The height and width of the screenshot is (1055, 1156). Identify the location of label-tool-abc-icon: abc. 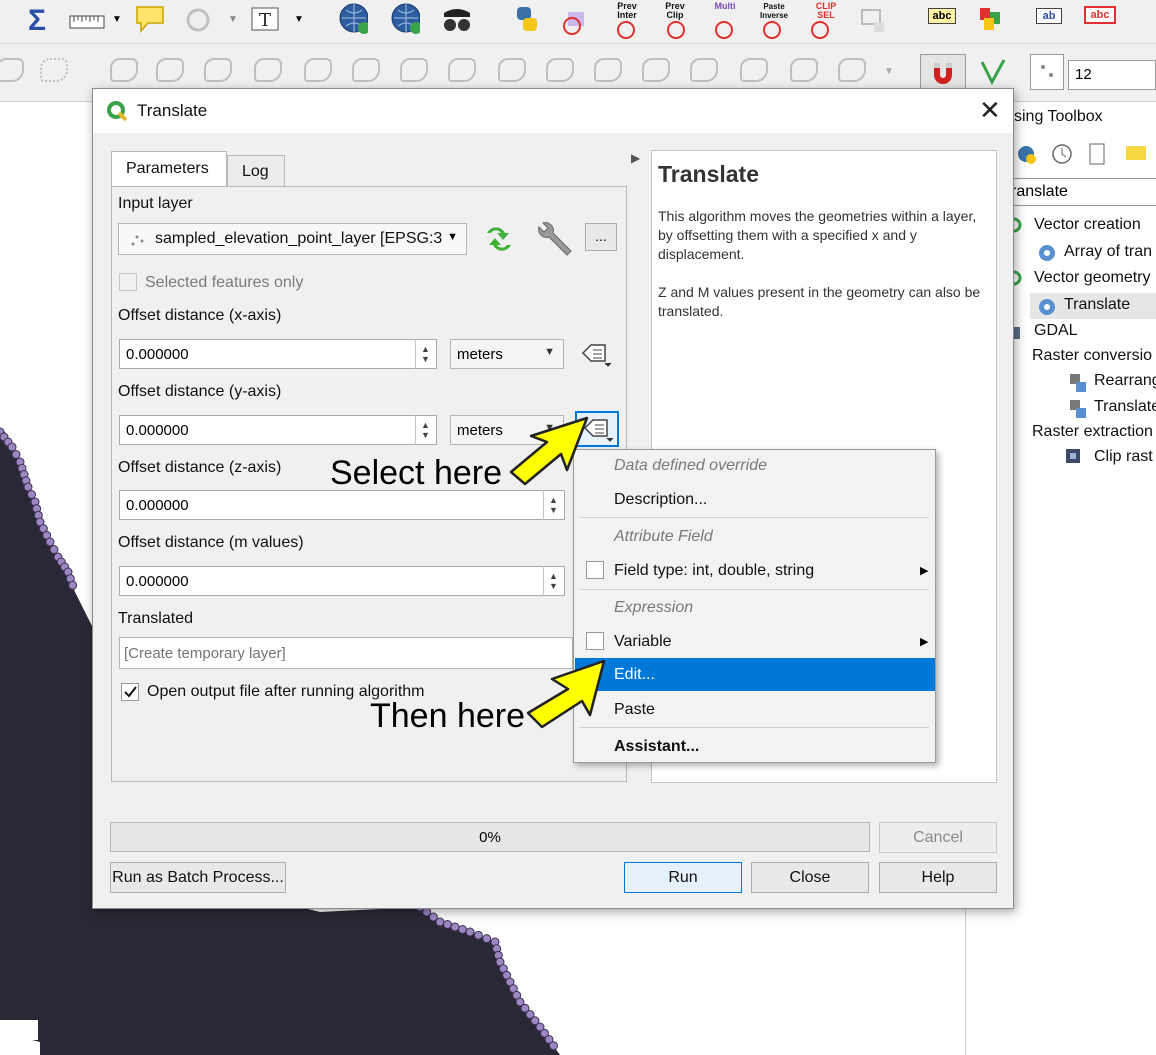
(942, 16).